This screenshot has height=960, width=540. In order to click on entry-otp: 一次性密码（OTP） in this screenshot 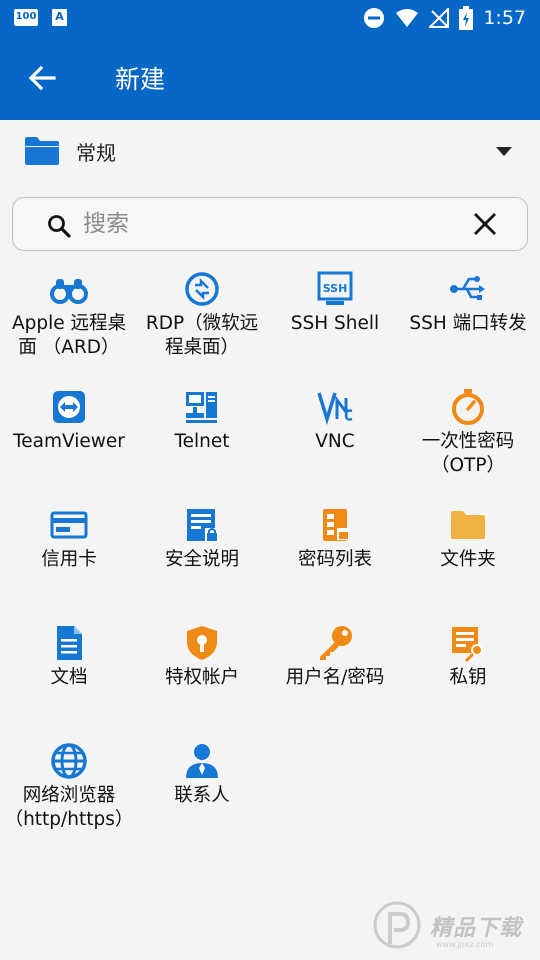, I will do `click(468, 433)`.